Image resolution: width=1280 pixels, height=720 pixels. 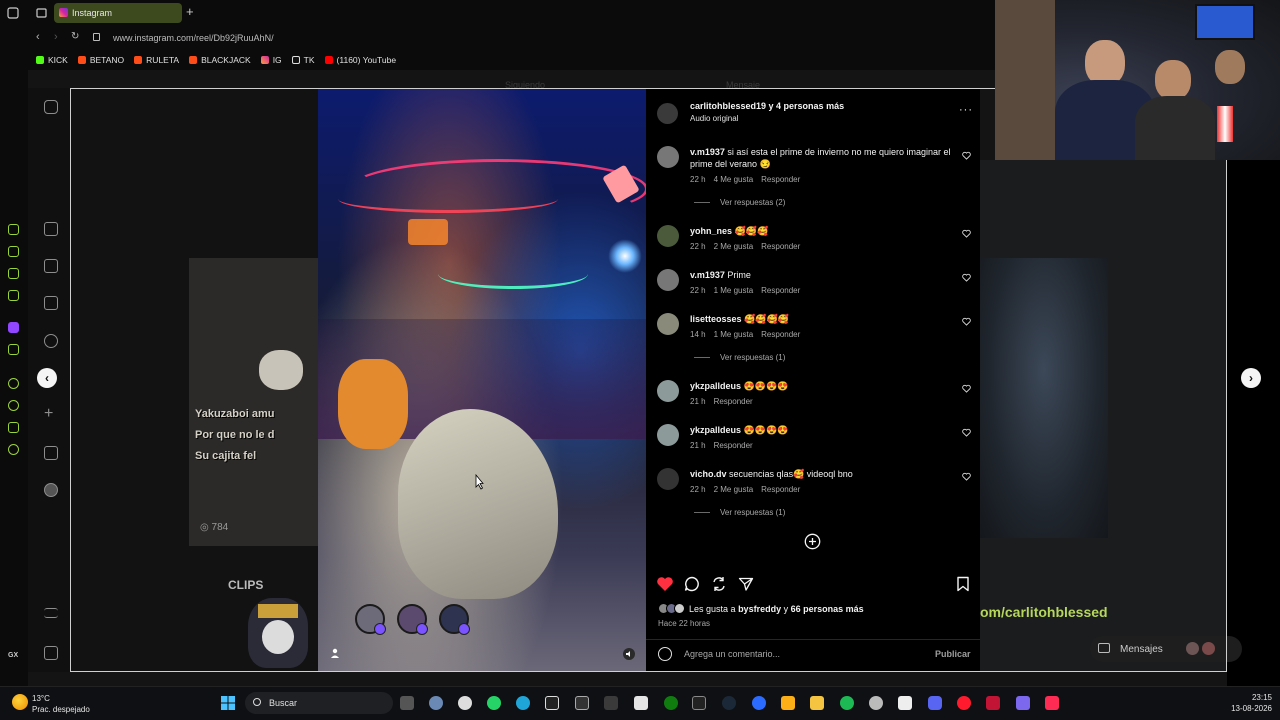 I want to click on bookmark-tk: TK, so click(x=303, y=60).